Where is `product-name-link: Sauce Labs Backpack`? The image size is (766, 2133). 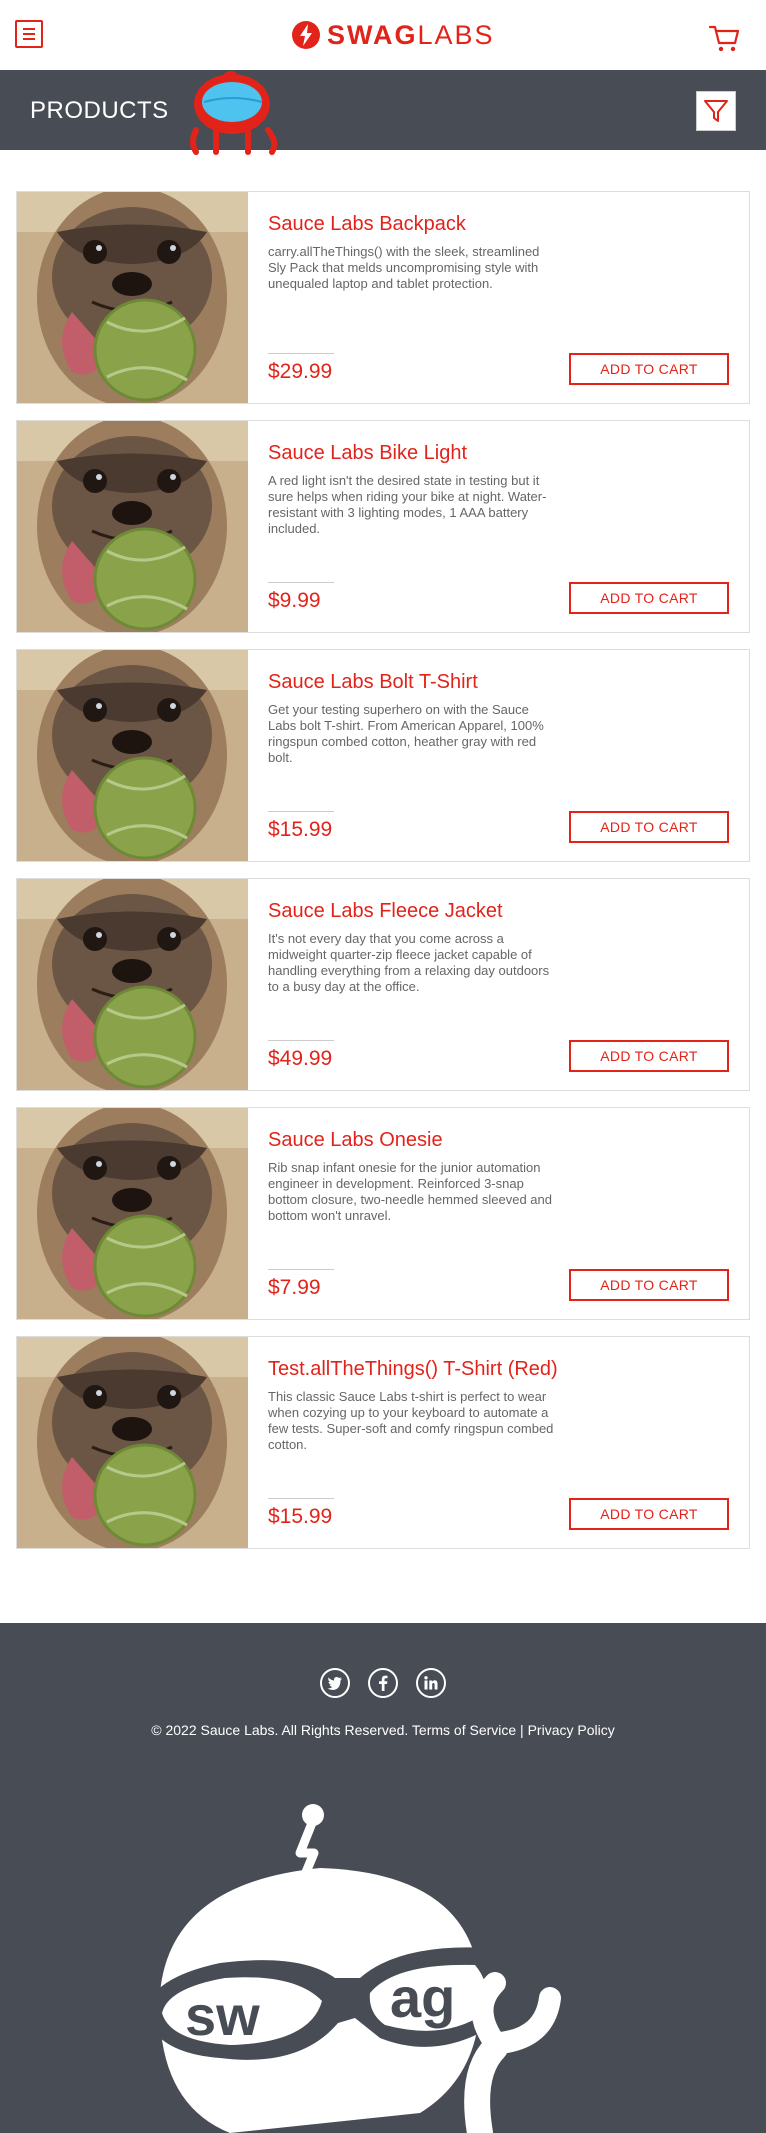
product-name-link: Sauce Labs Backpack is located at coordinates (367, 224).